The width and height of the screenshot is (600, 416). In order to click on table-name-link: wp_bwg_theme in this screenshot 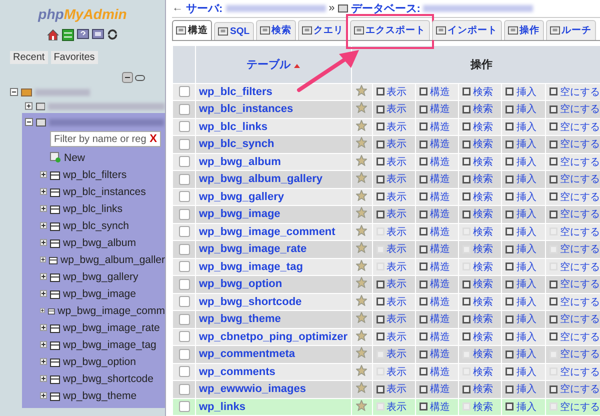, I will do `click(273, 319)`.